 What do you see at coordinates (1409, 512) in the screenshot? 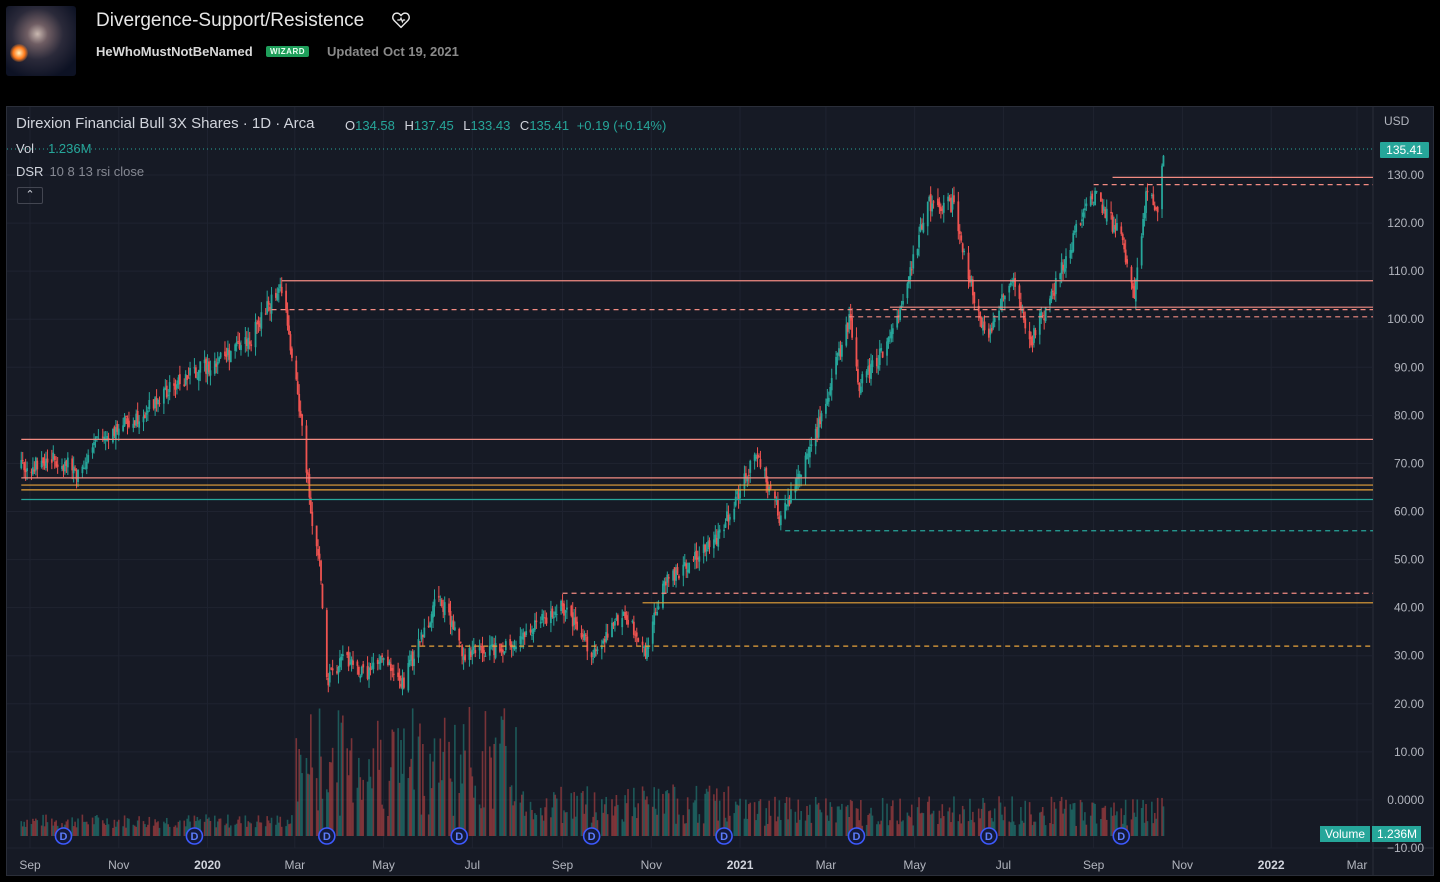
I see `price-axis-tick-label: 60.00` at bounding box center [1409, 512].